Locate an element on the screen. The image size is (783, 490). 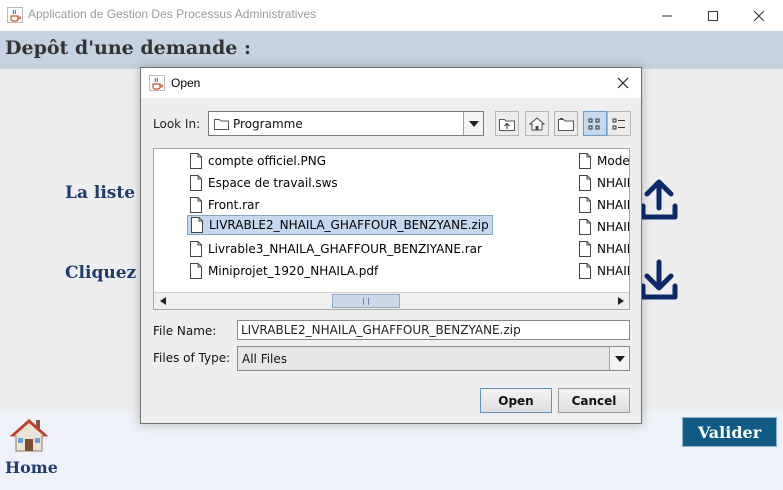
dialog-close-icon is located at coordinates (623, 83).